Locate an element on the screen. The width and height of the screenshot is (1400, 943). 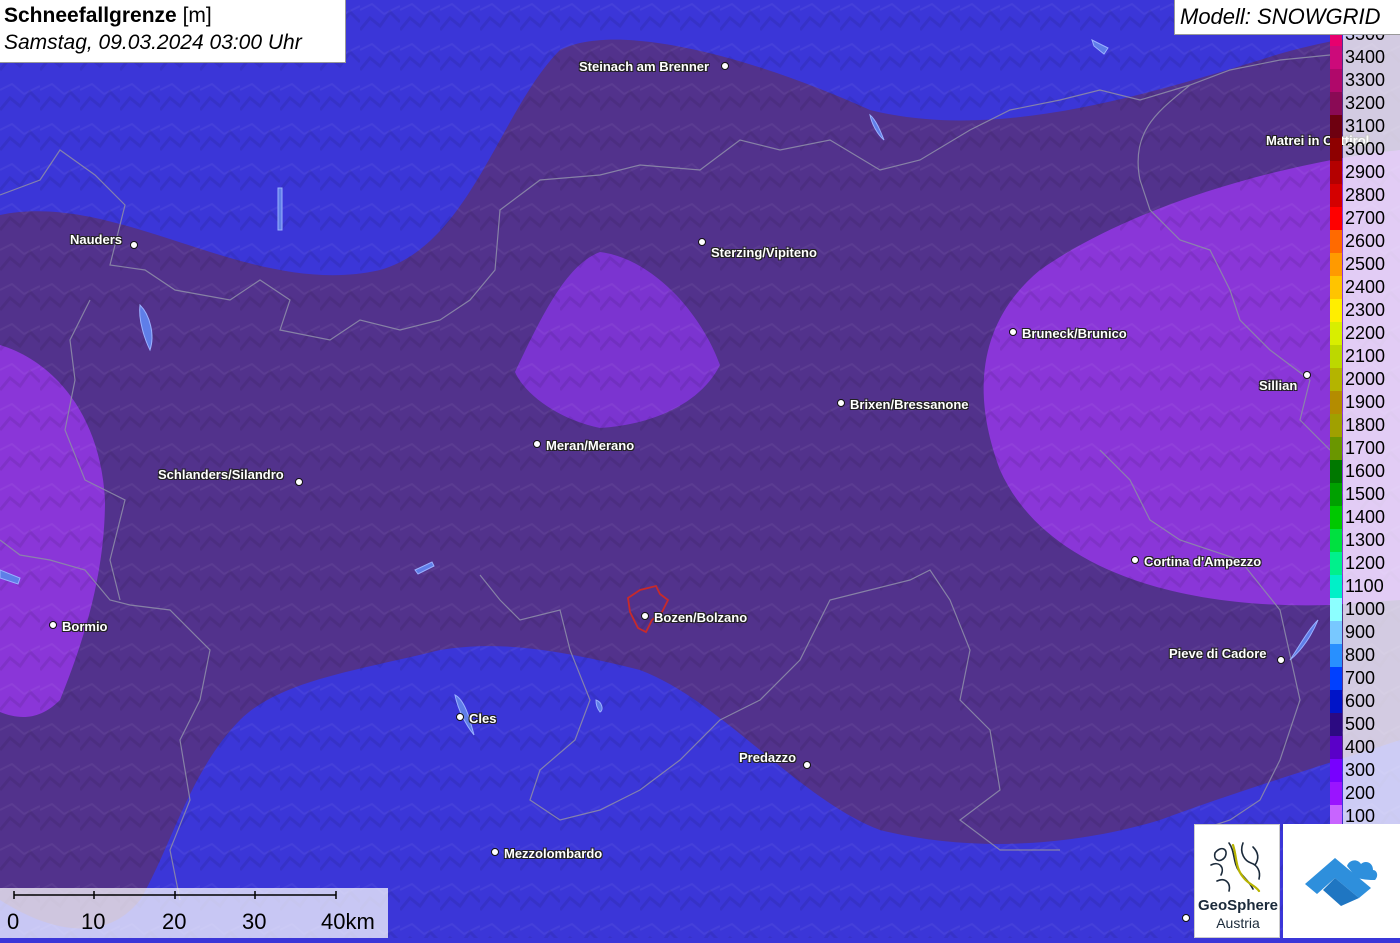
geosphere-country: Austria is located at coordinates (1238, 923).